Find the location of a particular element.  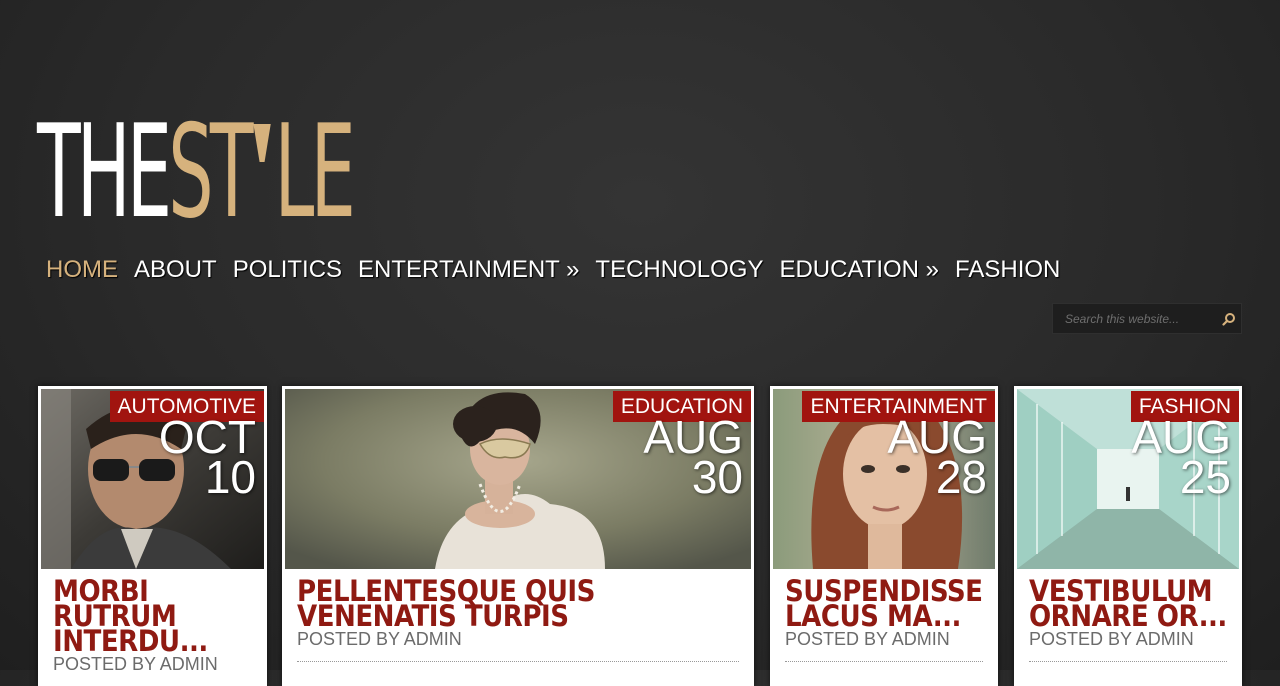

post-date: AUG 25 is located at coordinates (1181, 458).